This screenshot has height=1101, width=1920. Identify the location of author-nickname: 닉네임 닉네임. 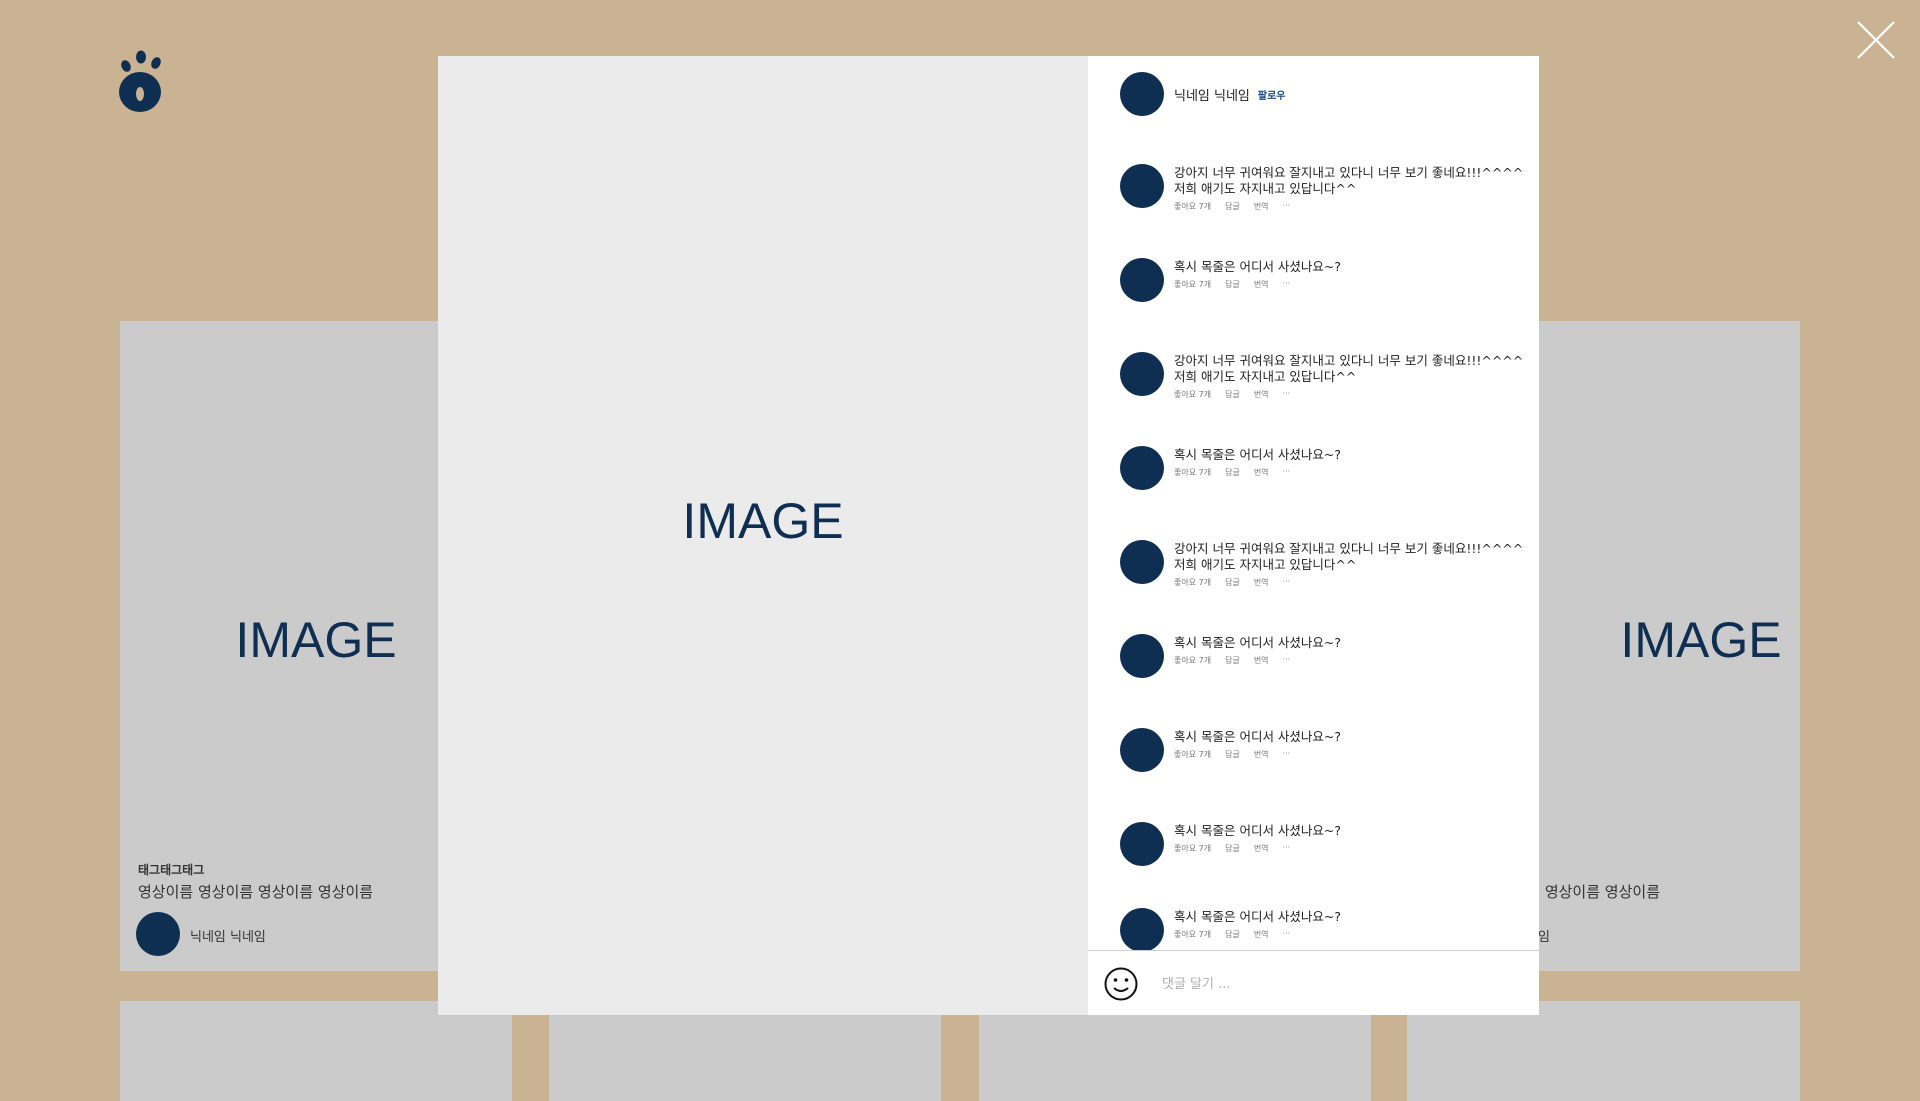
(1212, 94).